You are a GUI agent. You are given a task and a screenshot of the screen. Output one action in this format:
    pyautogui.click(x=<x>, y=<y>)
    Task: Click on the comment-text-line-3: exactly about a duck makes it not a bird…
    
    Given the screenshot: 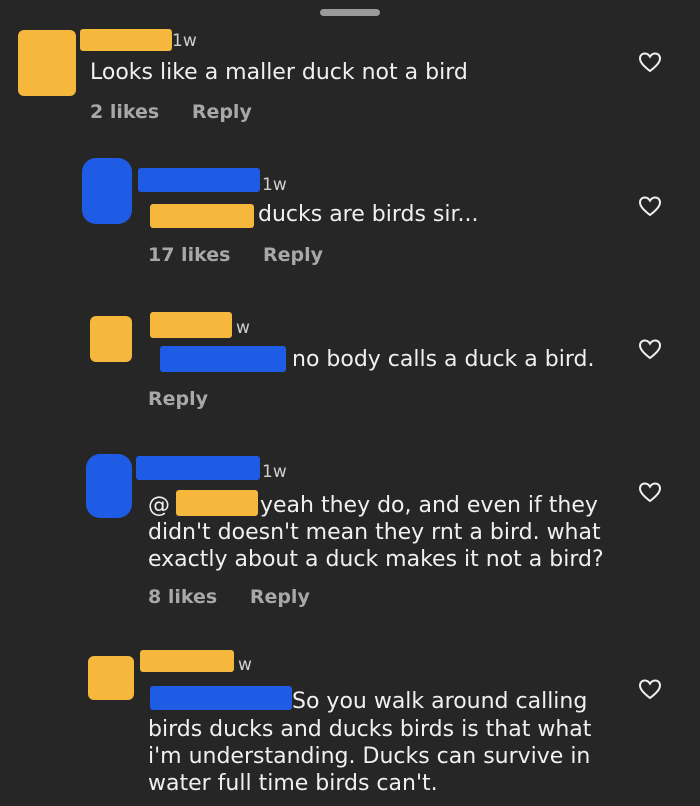 What is the action you would take?
    pyautogui.click(x=376, y=559)
    